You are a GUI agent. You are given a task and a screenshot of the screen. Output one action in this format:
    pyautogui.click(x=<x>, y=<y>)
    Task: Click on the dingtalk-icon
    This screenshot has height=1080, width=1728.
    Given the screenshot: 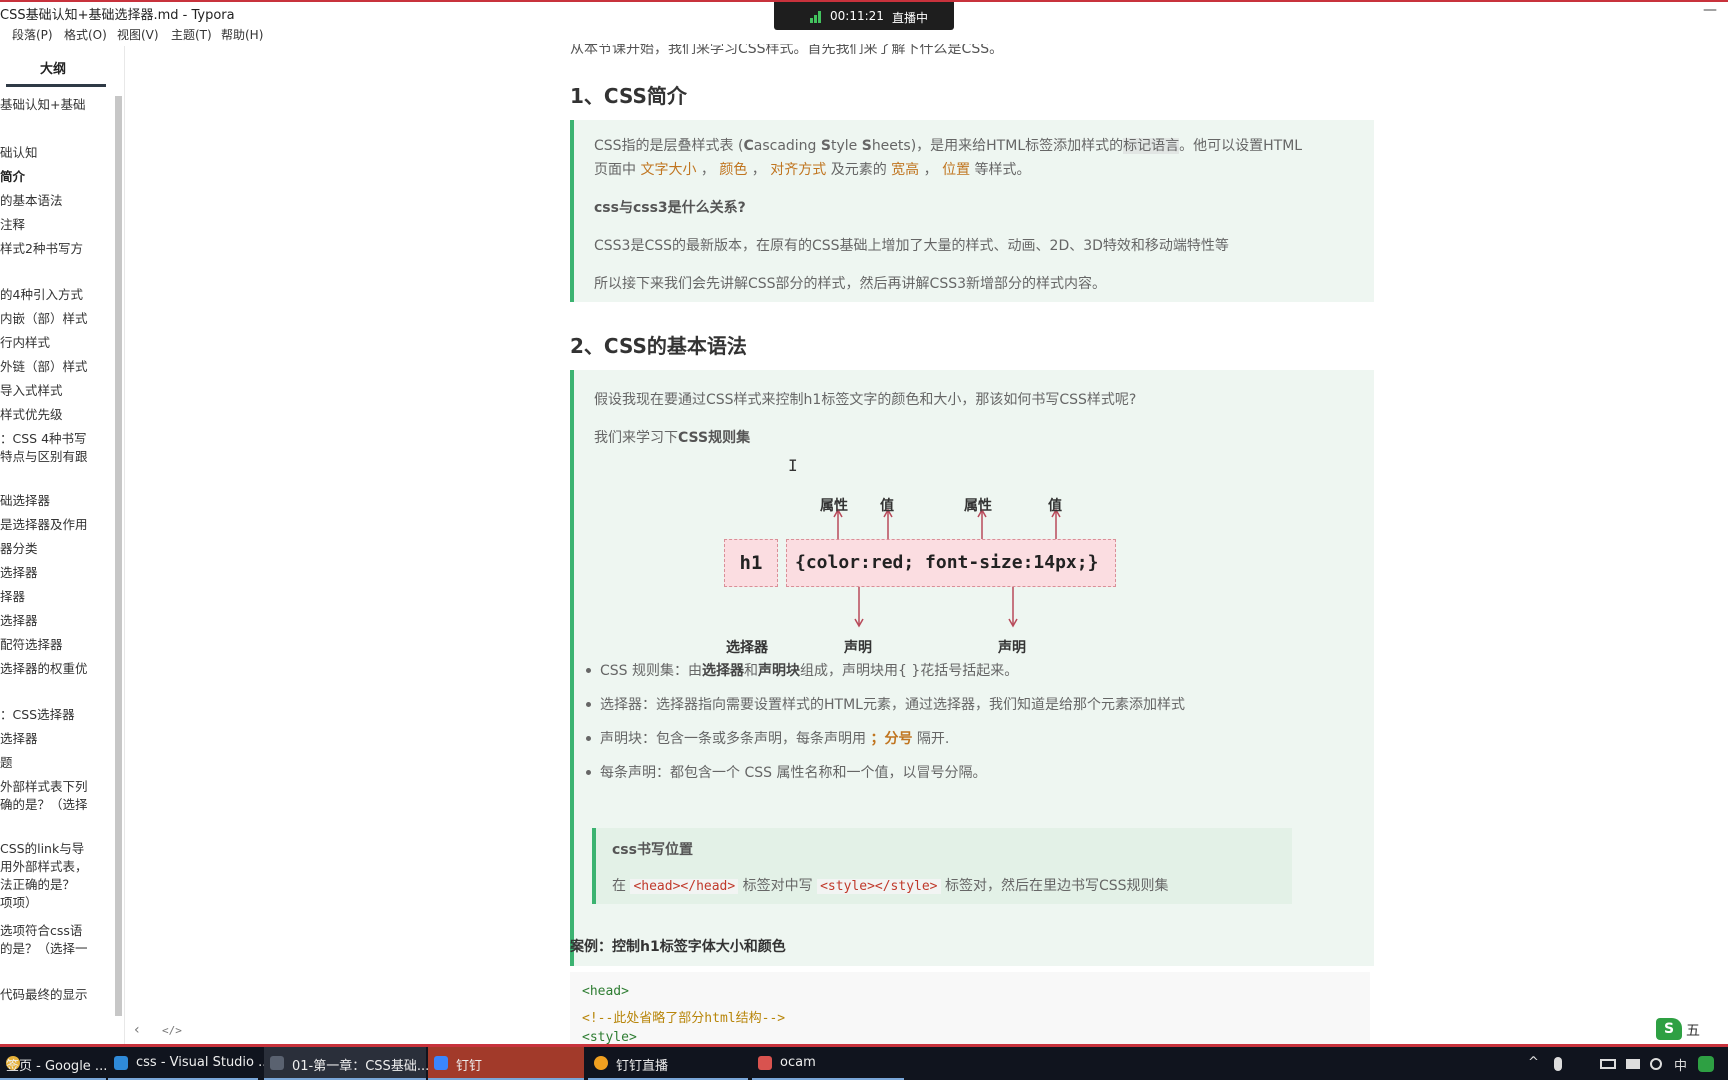 What is the action you would take?
    pyautogui.click(x=441, y=1063)
    